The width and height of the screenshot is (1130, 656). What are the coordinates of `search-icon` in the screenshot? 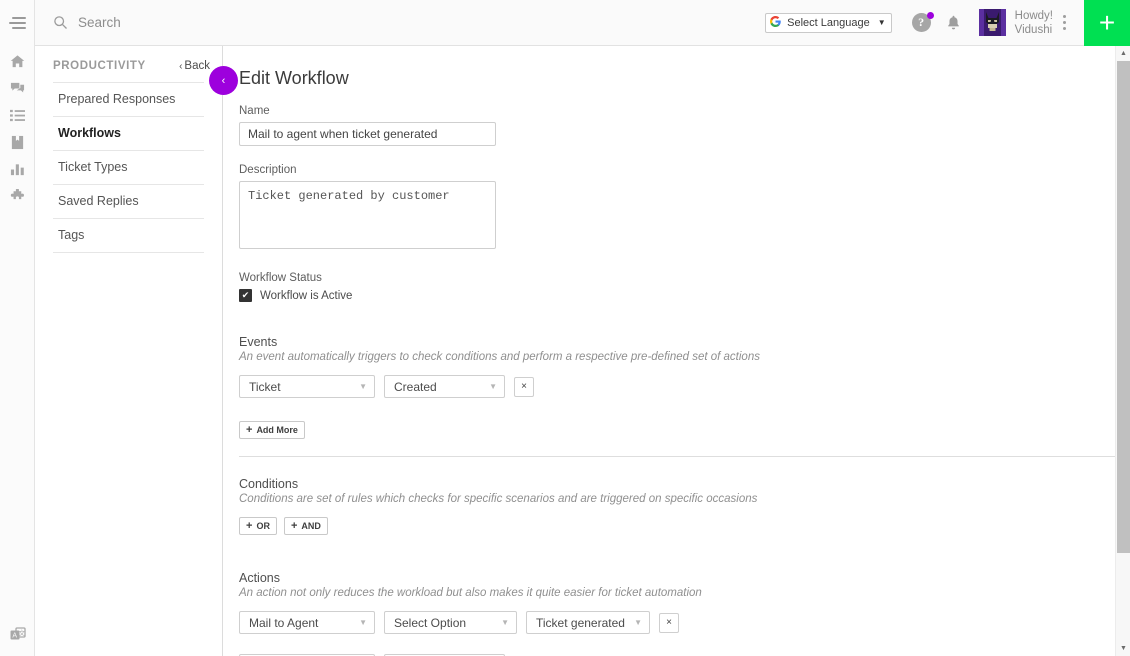 It's located at (60, 22).